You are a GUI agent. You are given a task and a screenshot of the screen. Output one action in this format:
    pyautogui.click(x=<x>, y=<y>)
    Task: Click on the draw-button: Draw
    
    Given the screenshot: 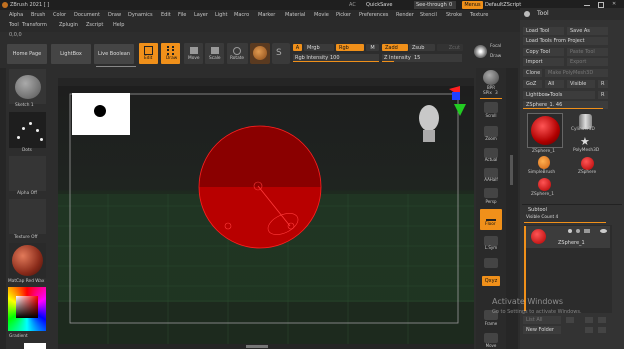 What is the action you would take?
    pyautogui.click(x=170, y=53)
    